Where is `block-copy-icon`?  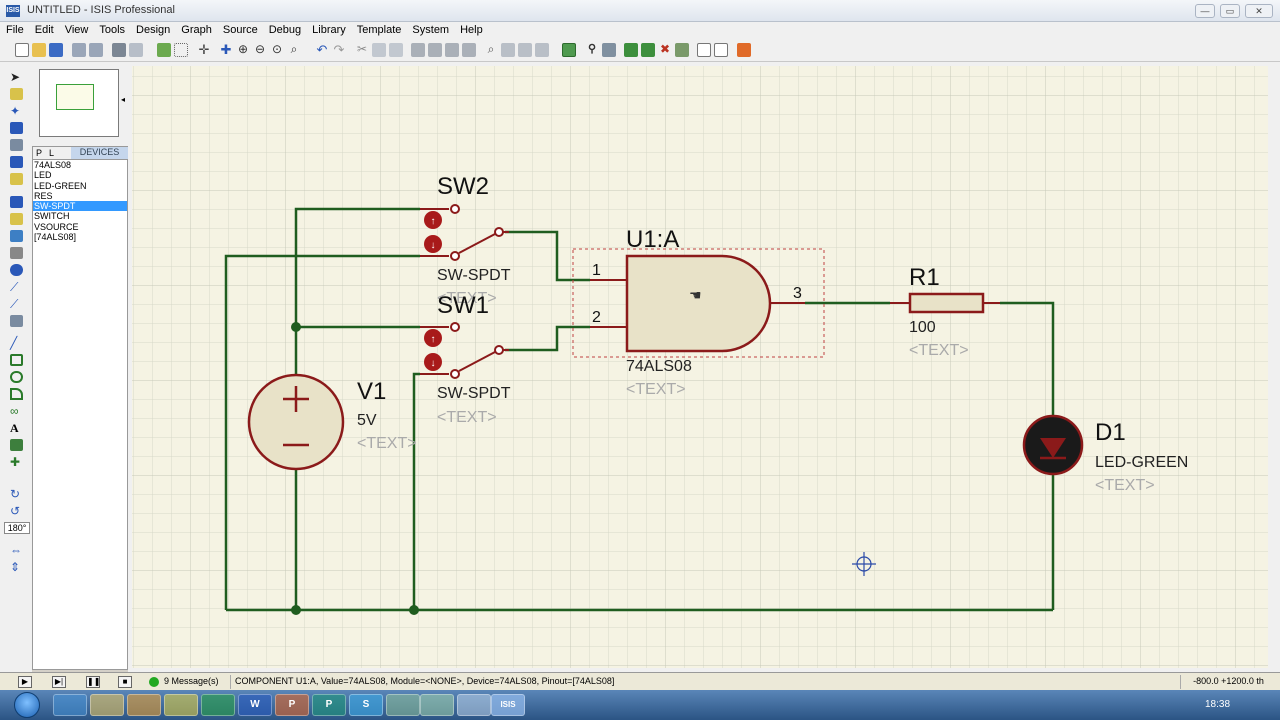
block-copy-icon is located at coordinates (418, 50).